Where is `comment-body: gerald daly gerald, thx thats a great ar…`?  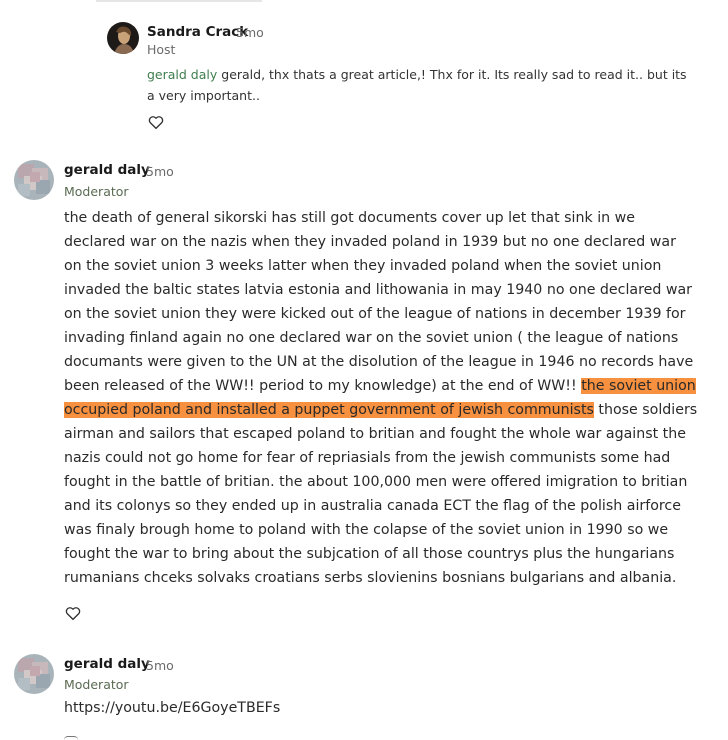 comment-body: gerald daly gerald, thx thats a great ar… is located at coordinates (417, 85).